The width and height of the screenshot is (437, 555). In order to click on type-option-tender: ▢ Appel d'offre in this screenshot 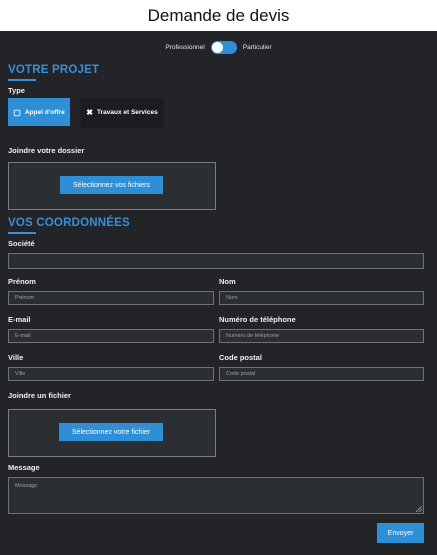, I will do `click(39, 112)`.